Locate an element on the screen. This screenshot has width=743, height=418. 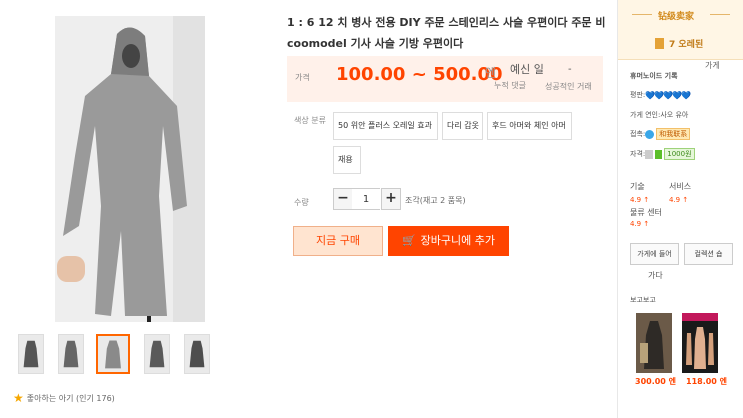
person-icon is located at coordinates (649, 154).